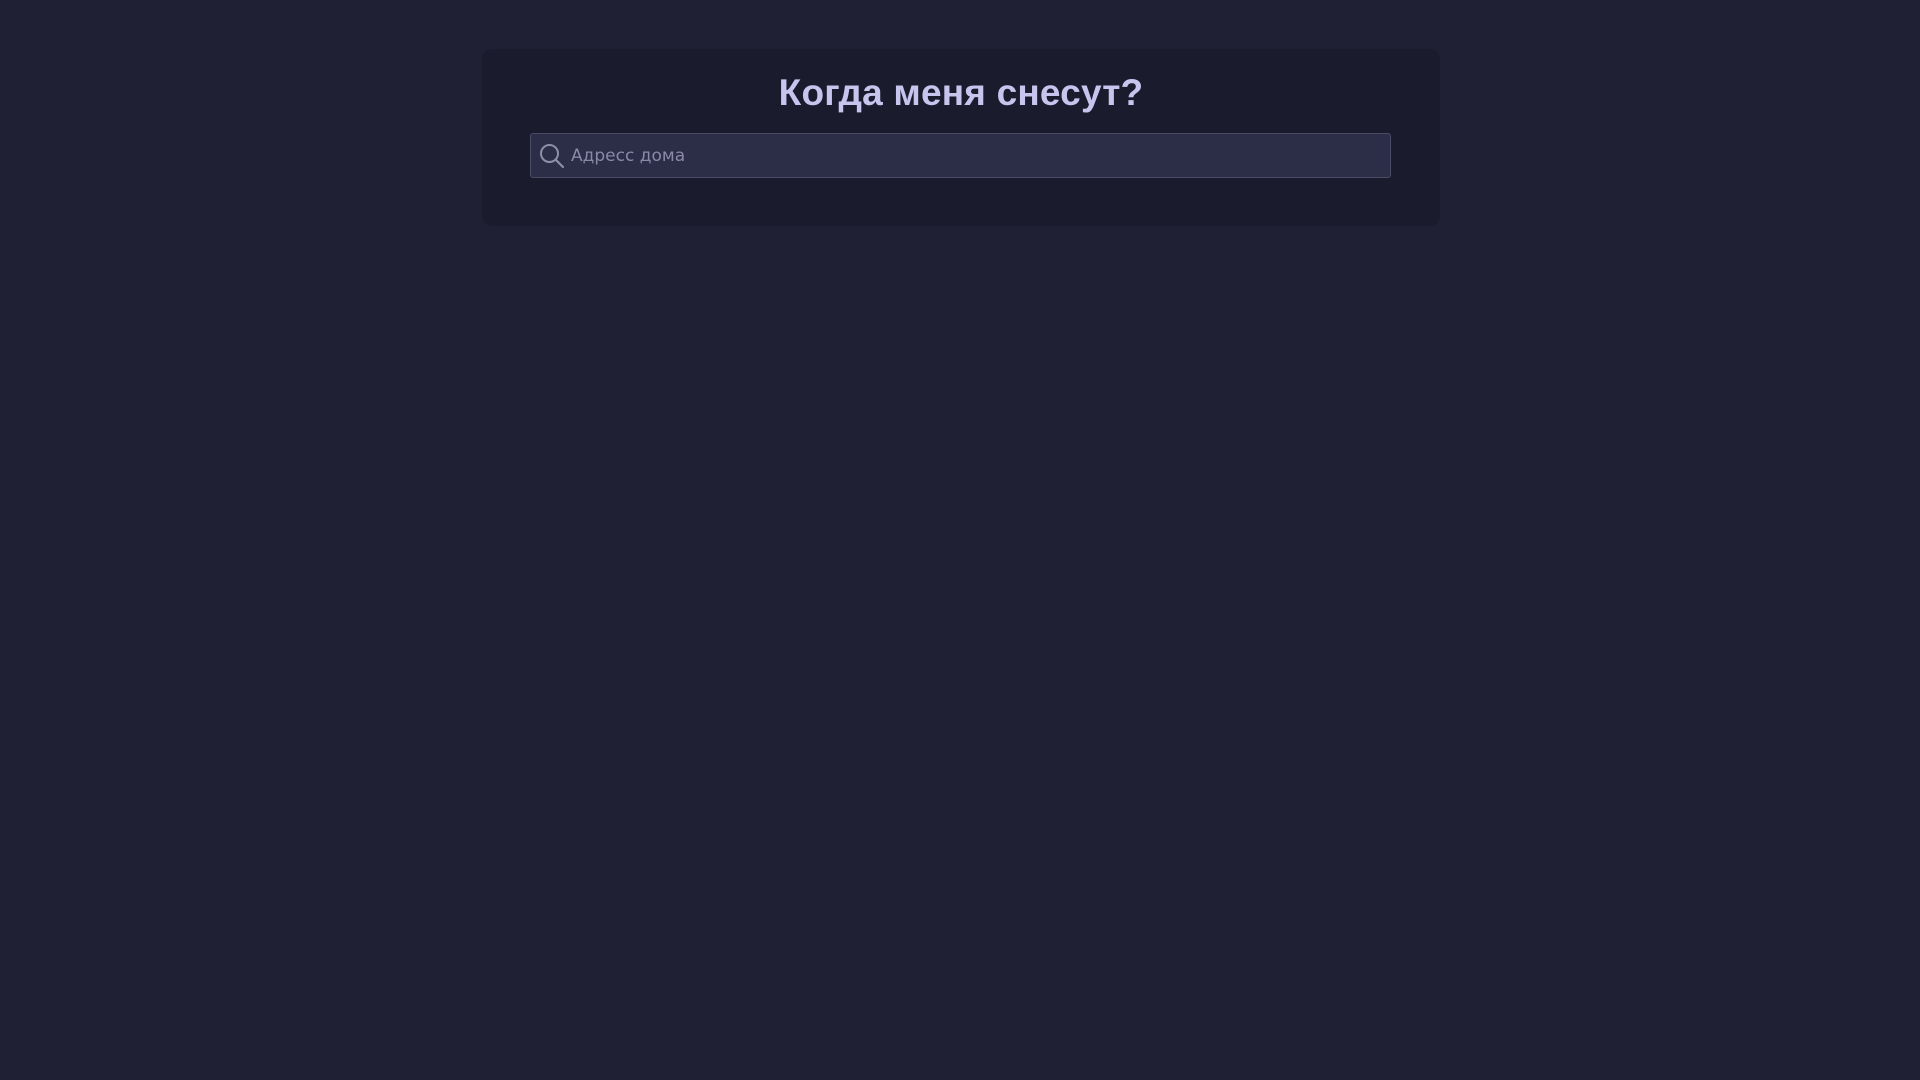 This screenshot has height=1080, width=1920. I want to click on search-box, so click(960, 155).